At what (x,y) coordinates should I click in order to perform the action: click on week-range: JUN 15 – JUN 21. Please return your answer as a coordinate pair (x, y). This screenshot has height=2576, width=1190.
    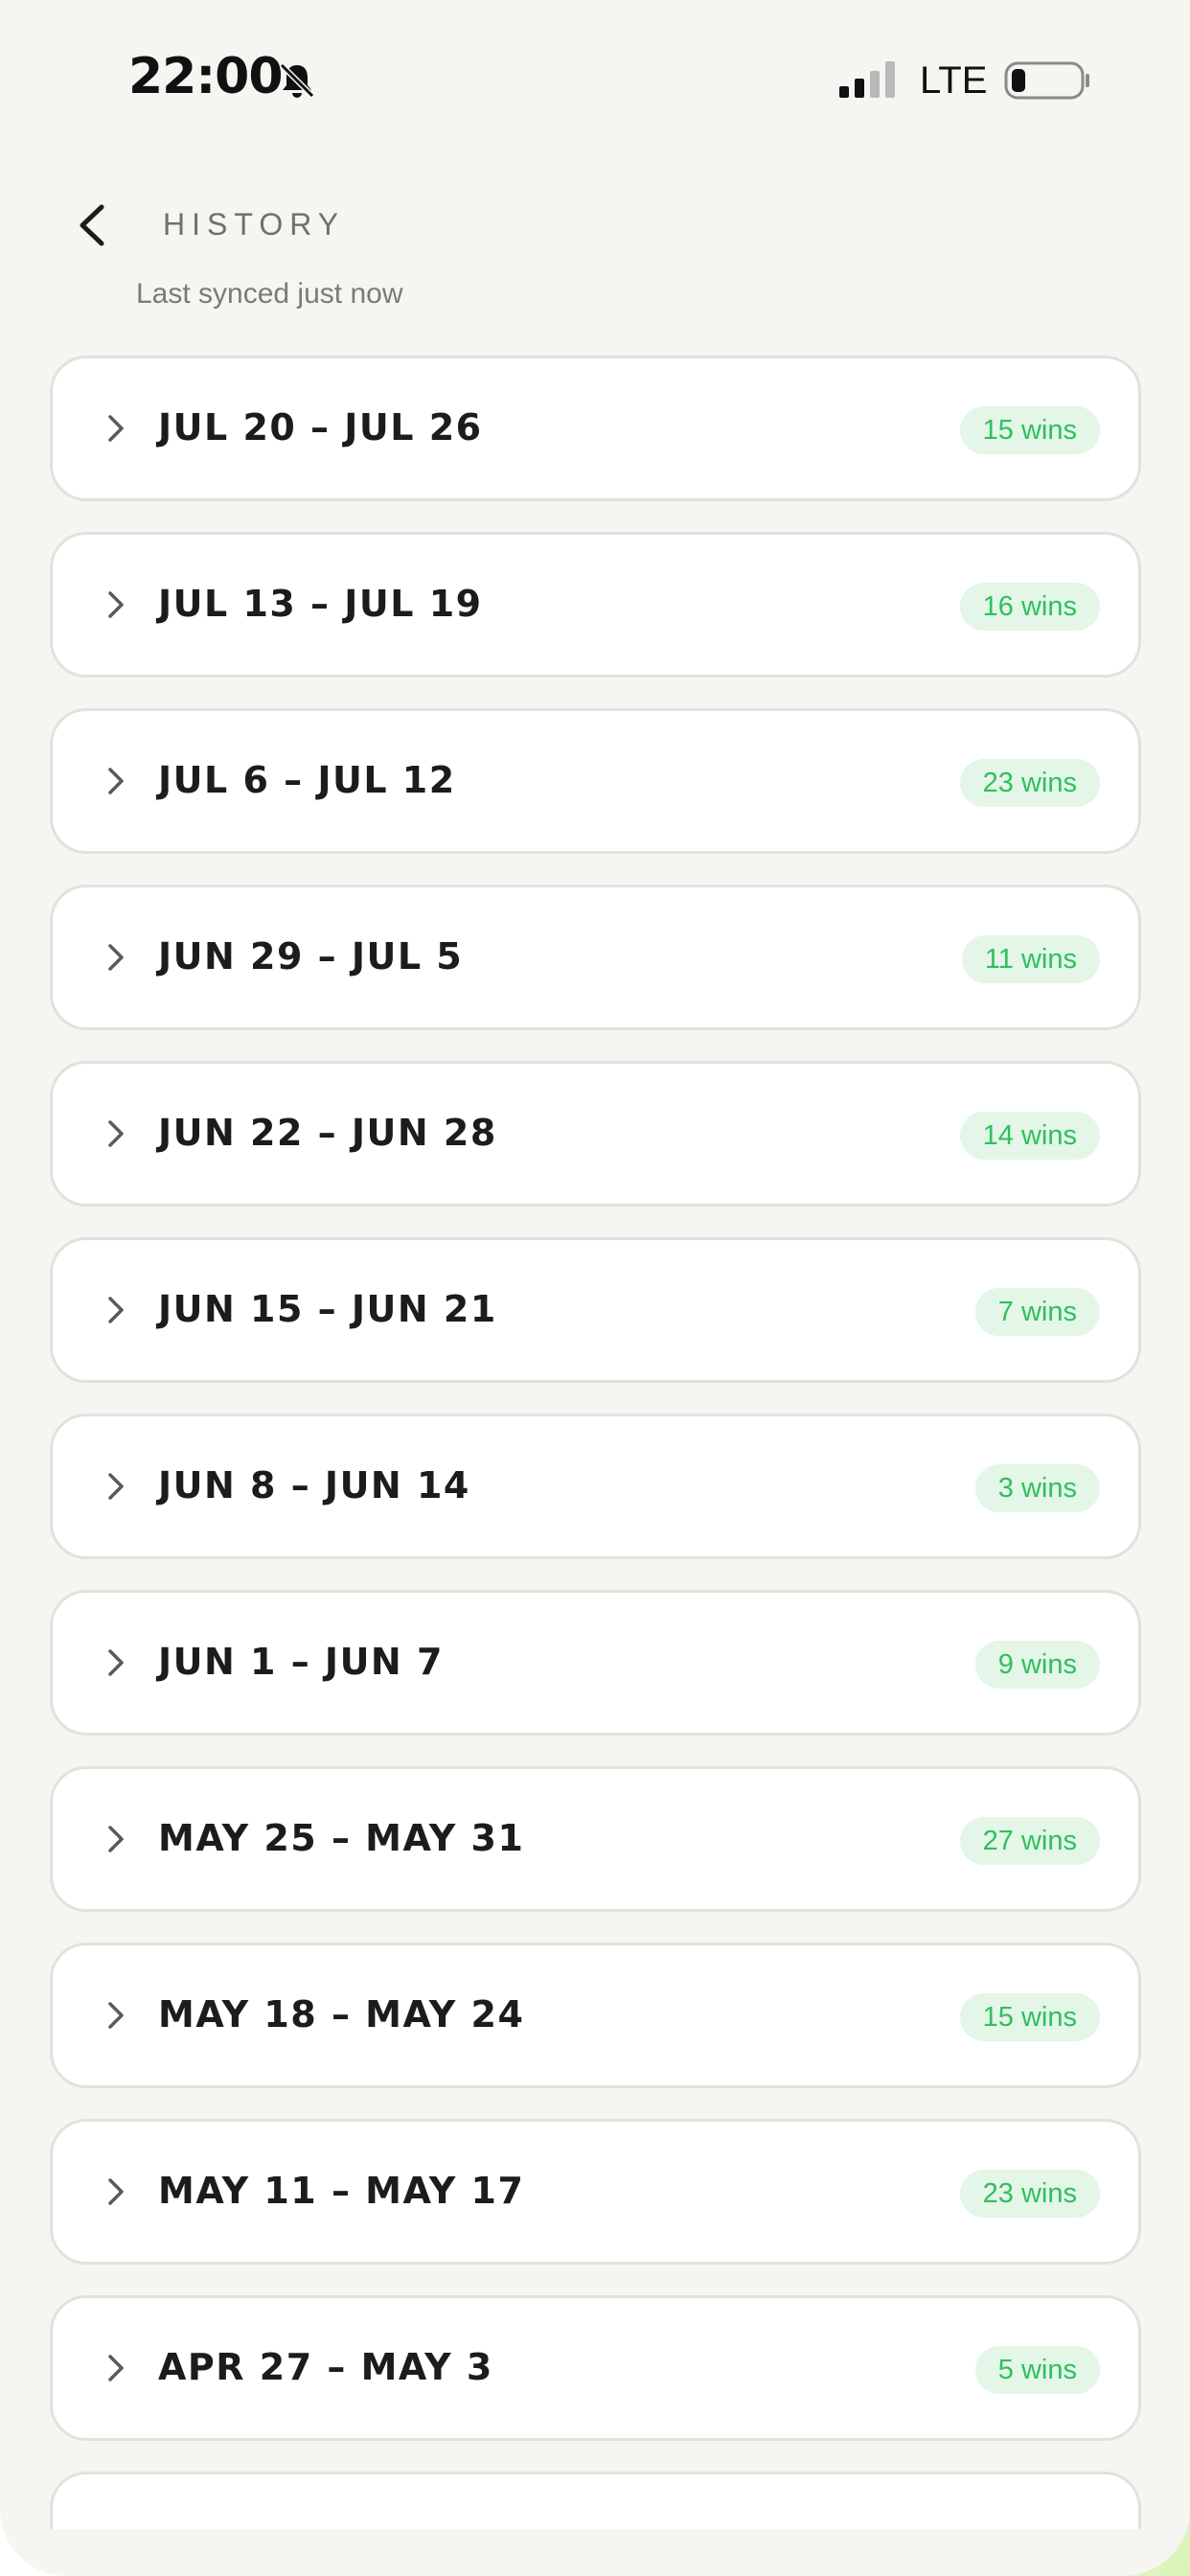
    Looking at the image, I should click on (327, 1309).